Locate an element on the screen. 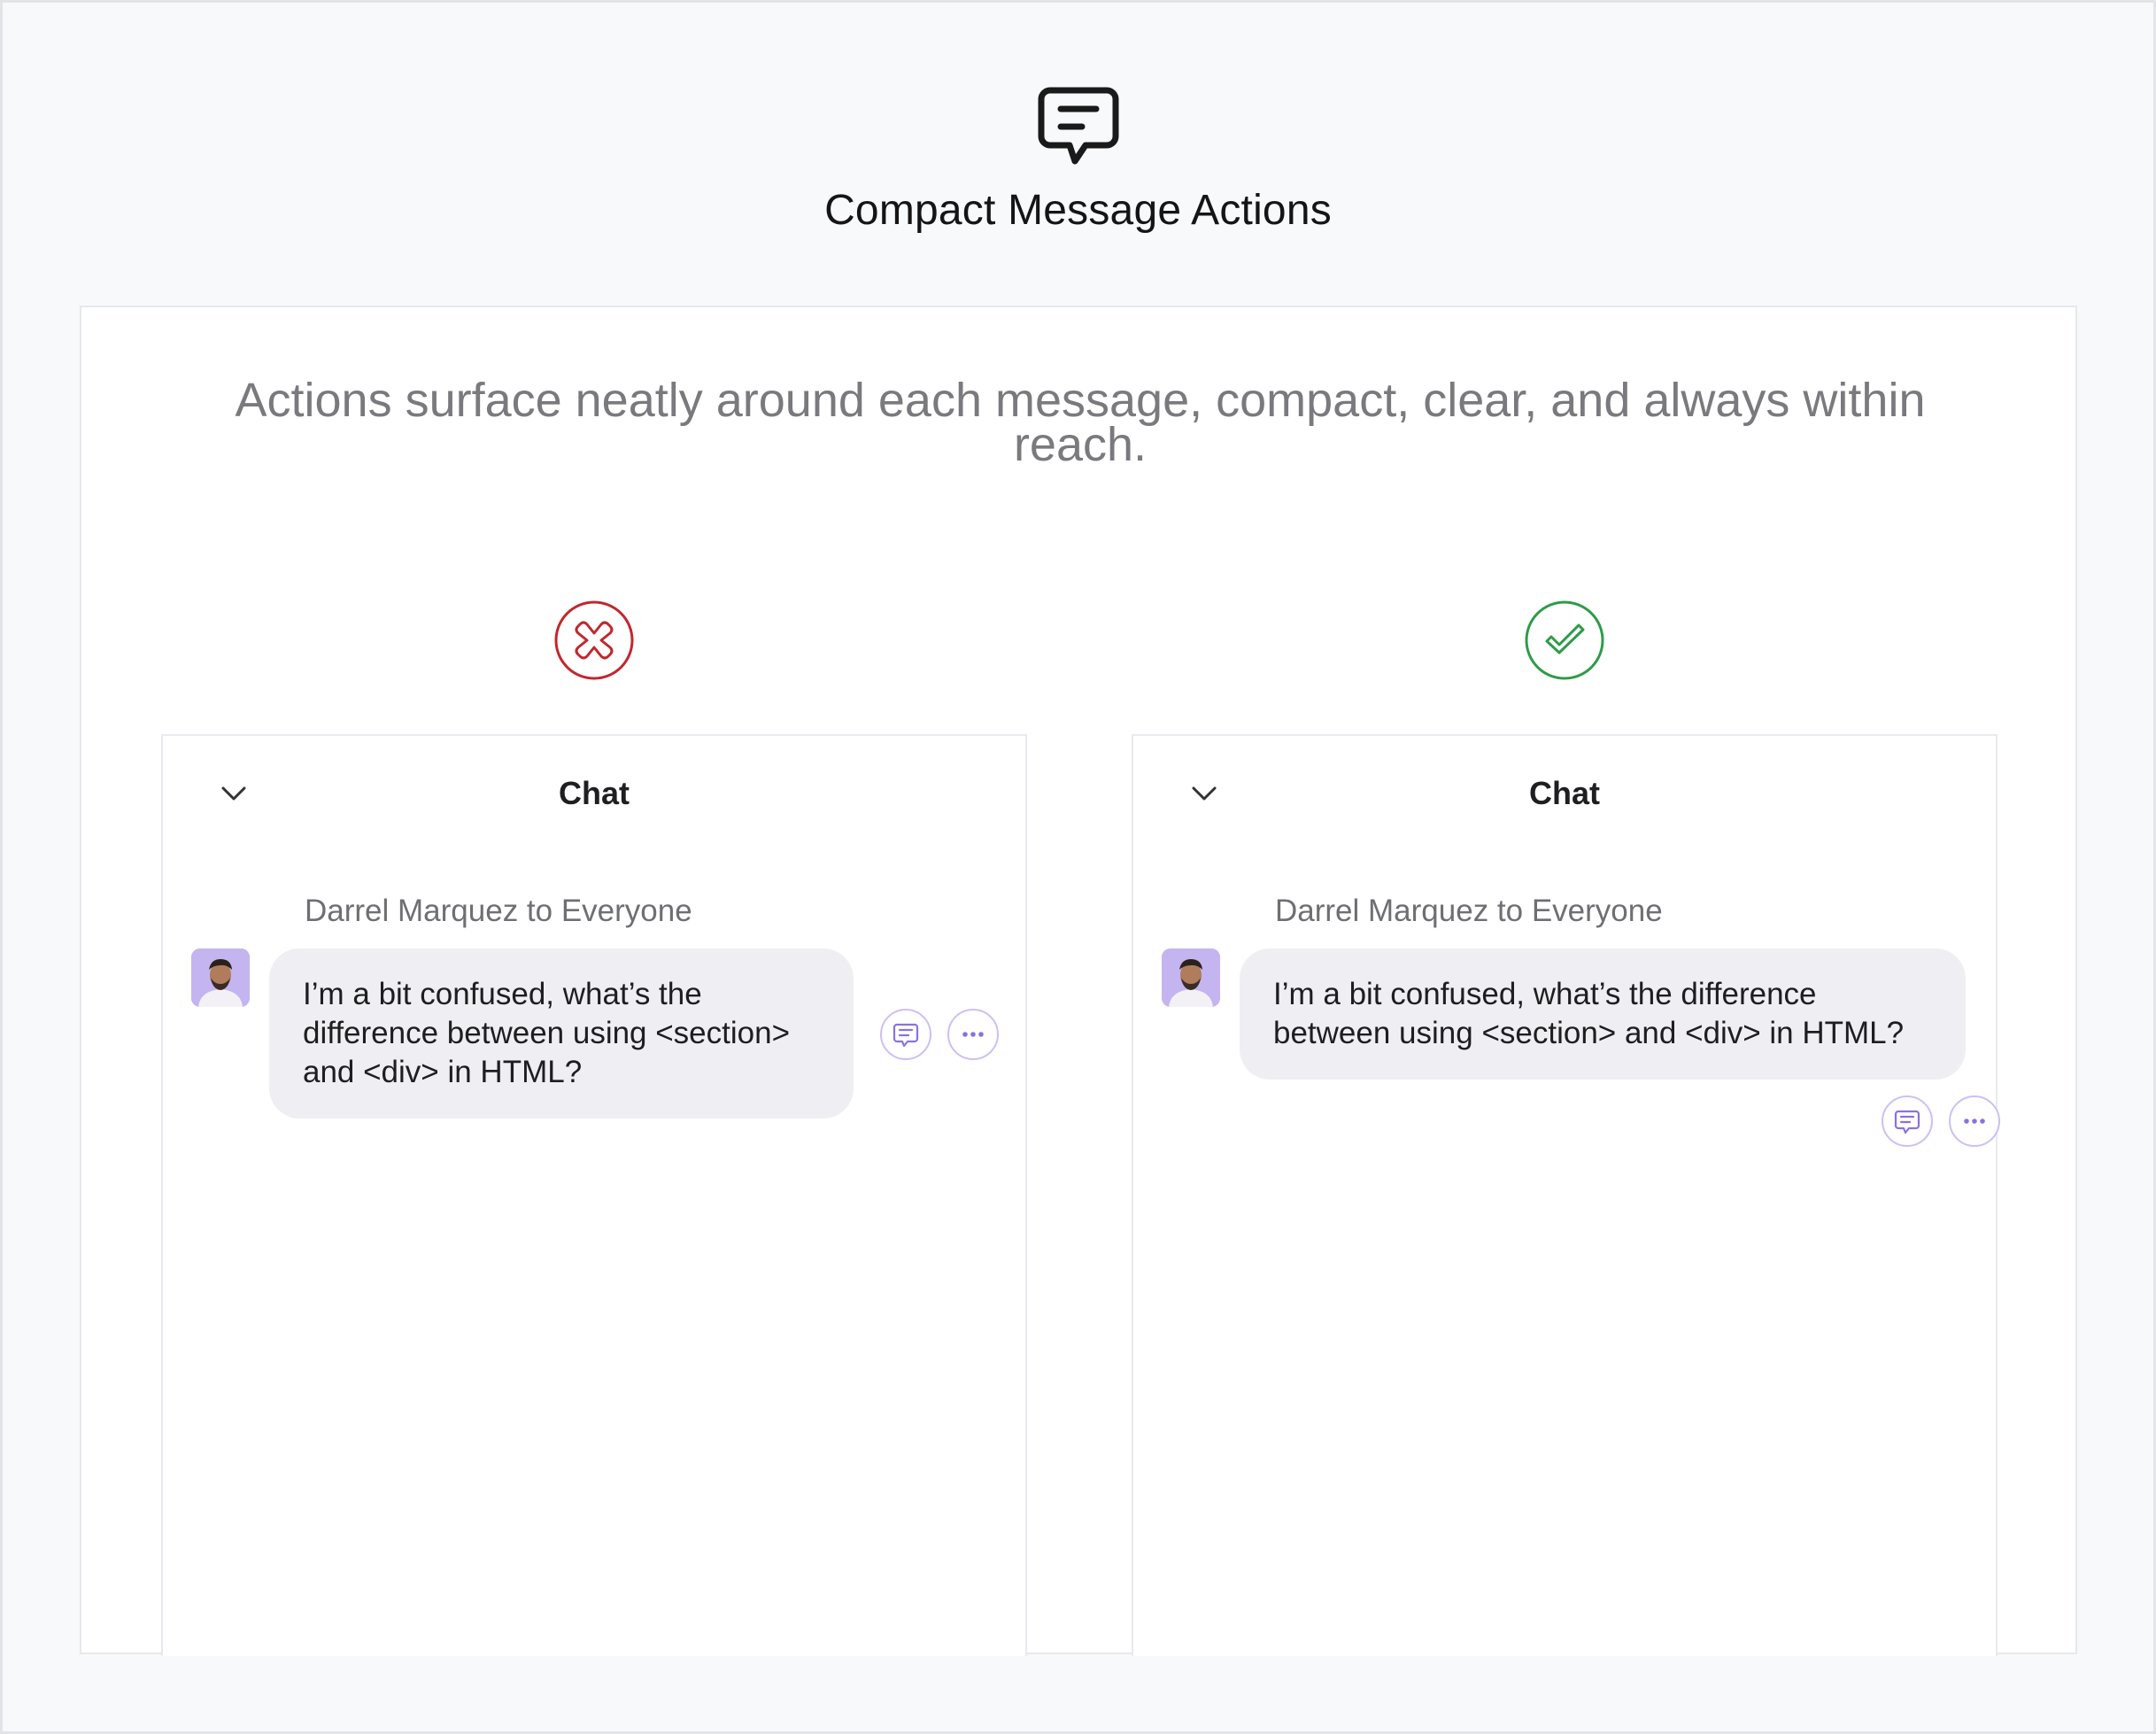 Image resolution: width=2156 pixels, height=1734 pixels. chat-message-icon is located at coordinates (1078, 126).